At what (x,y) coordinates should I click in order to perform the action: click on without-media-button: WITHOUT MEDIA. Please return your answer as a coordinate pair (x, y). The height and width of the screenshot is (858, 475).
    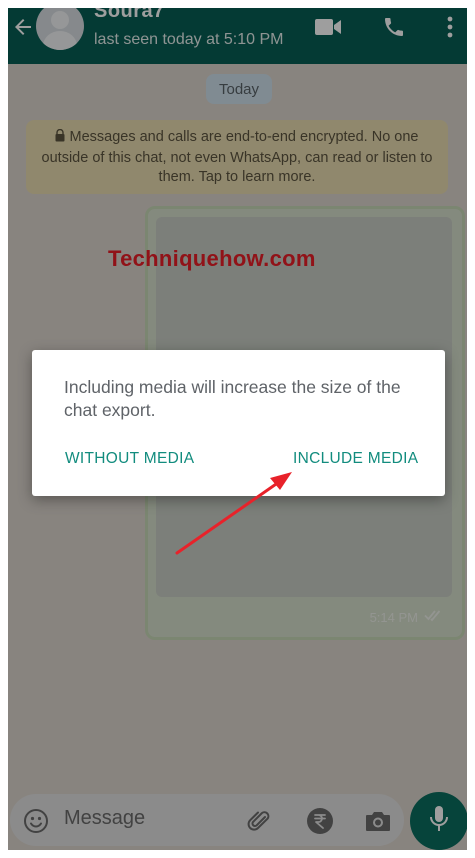
    Looking at the image, I should click on (129, 459).